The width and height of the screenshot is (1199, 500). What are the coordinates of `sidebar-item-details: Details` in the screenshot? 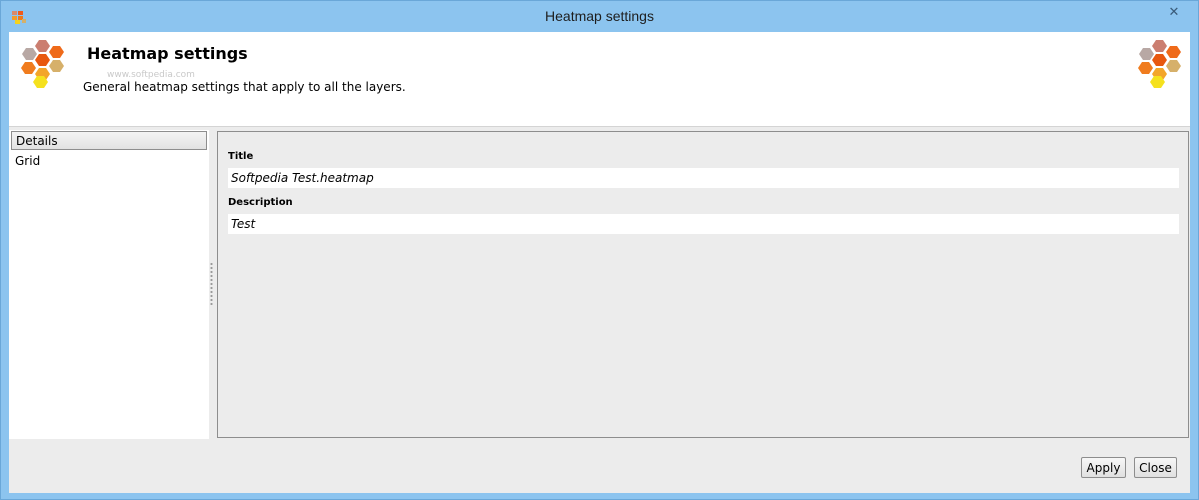 It's located at (109, 140).